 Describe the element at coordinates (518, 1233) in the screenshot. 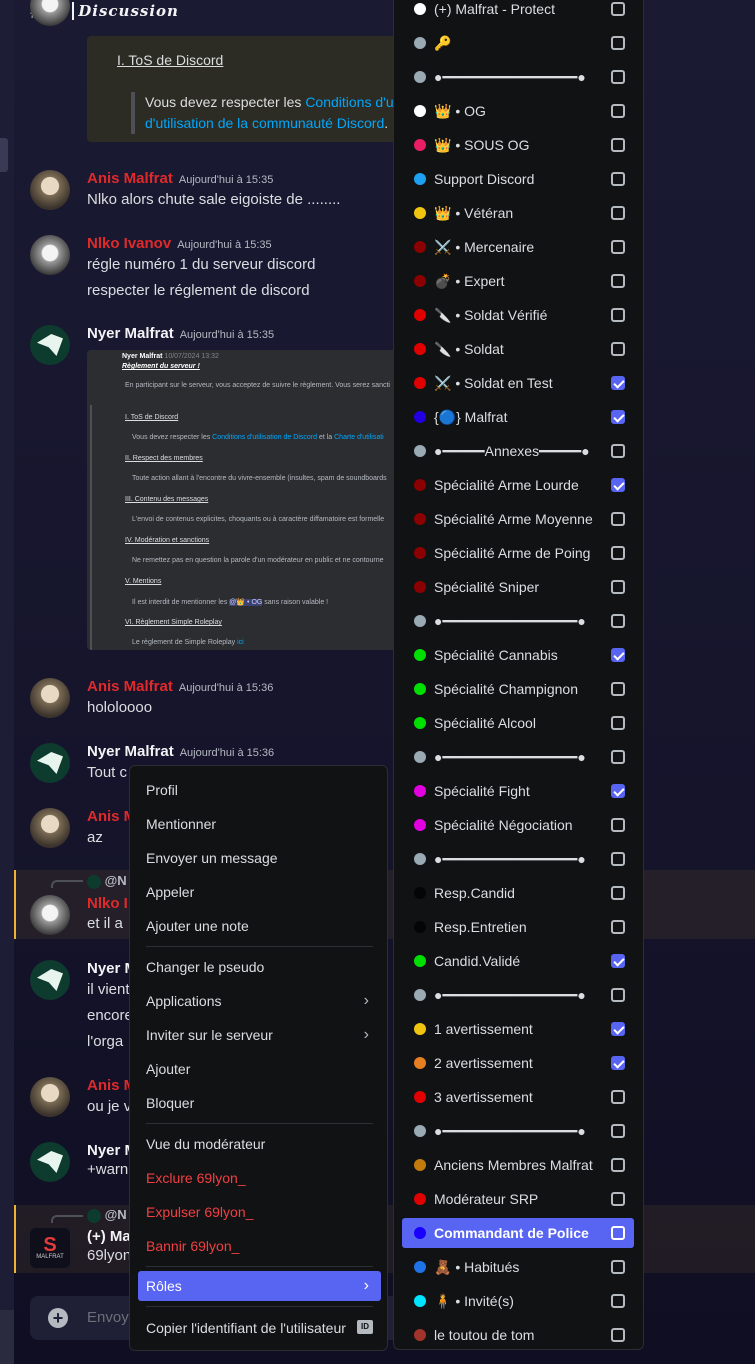

I see `role-item: Commandant de Police` at that location.